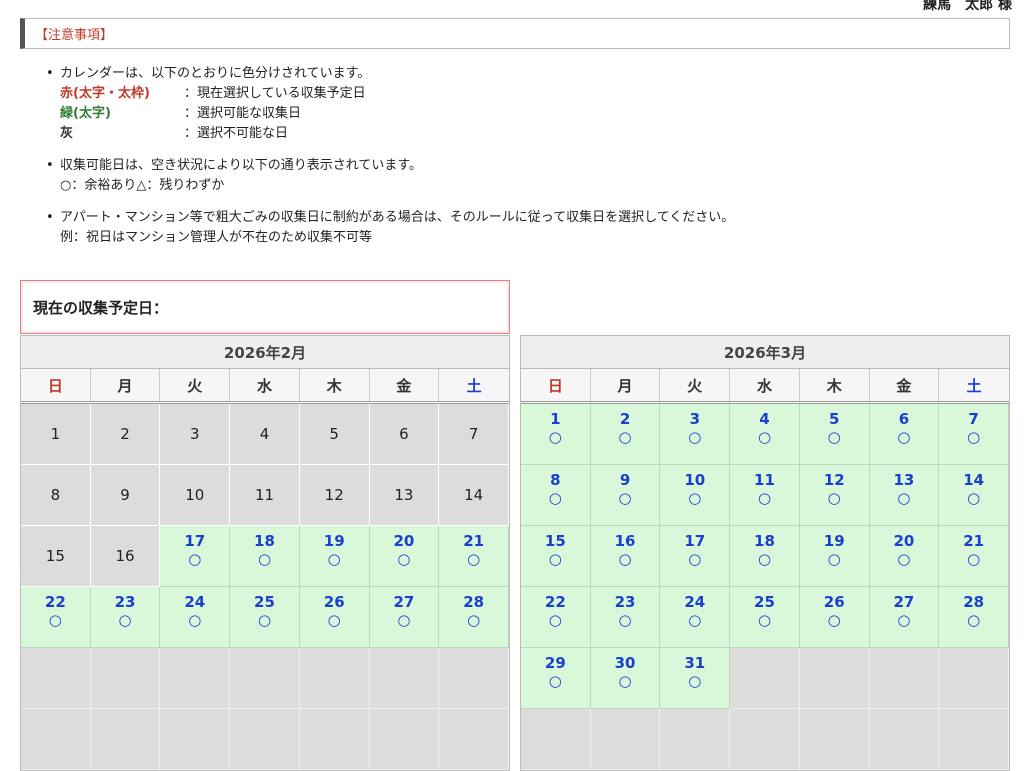  I want to click on calendar-day-available: 30 ○, so click(625, 678).